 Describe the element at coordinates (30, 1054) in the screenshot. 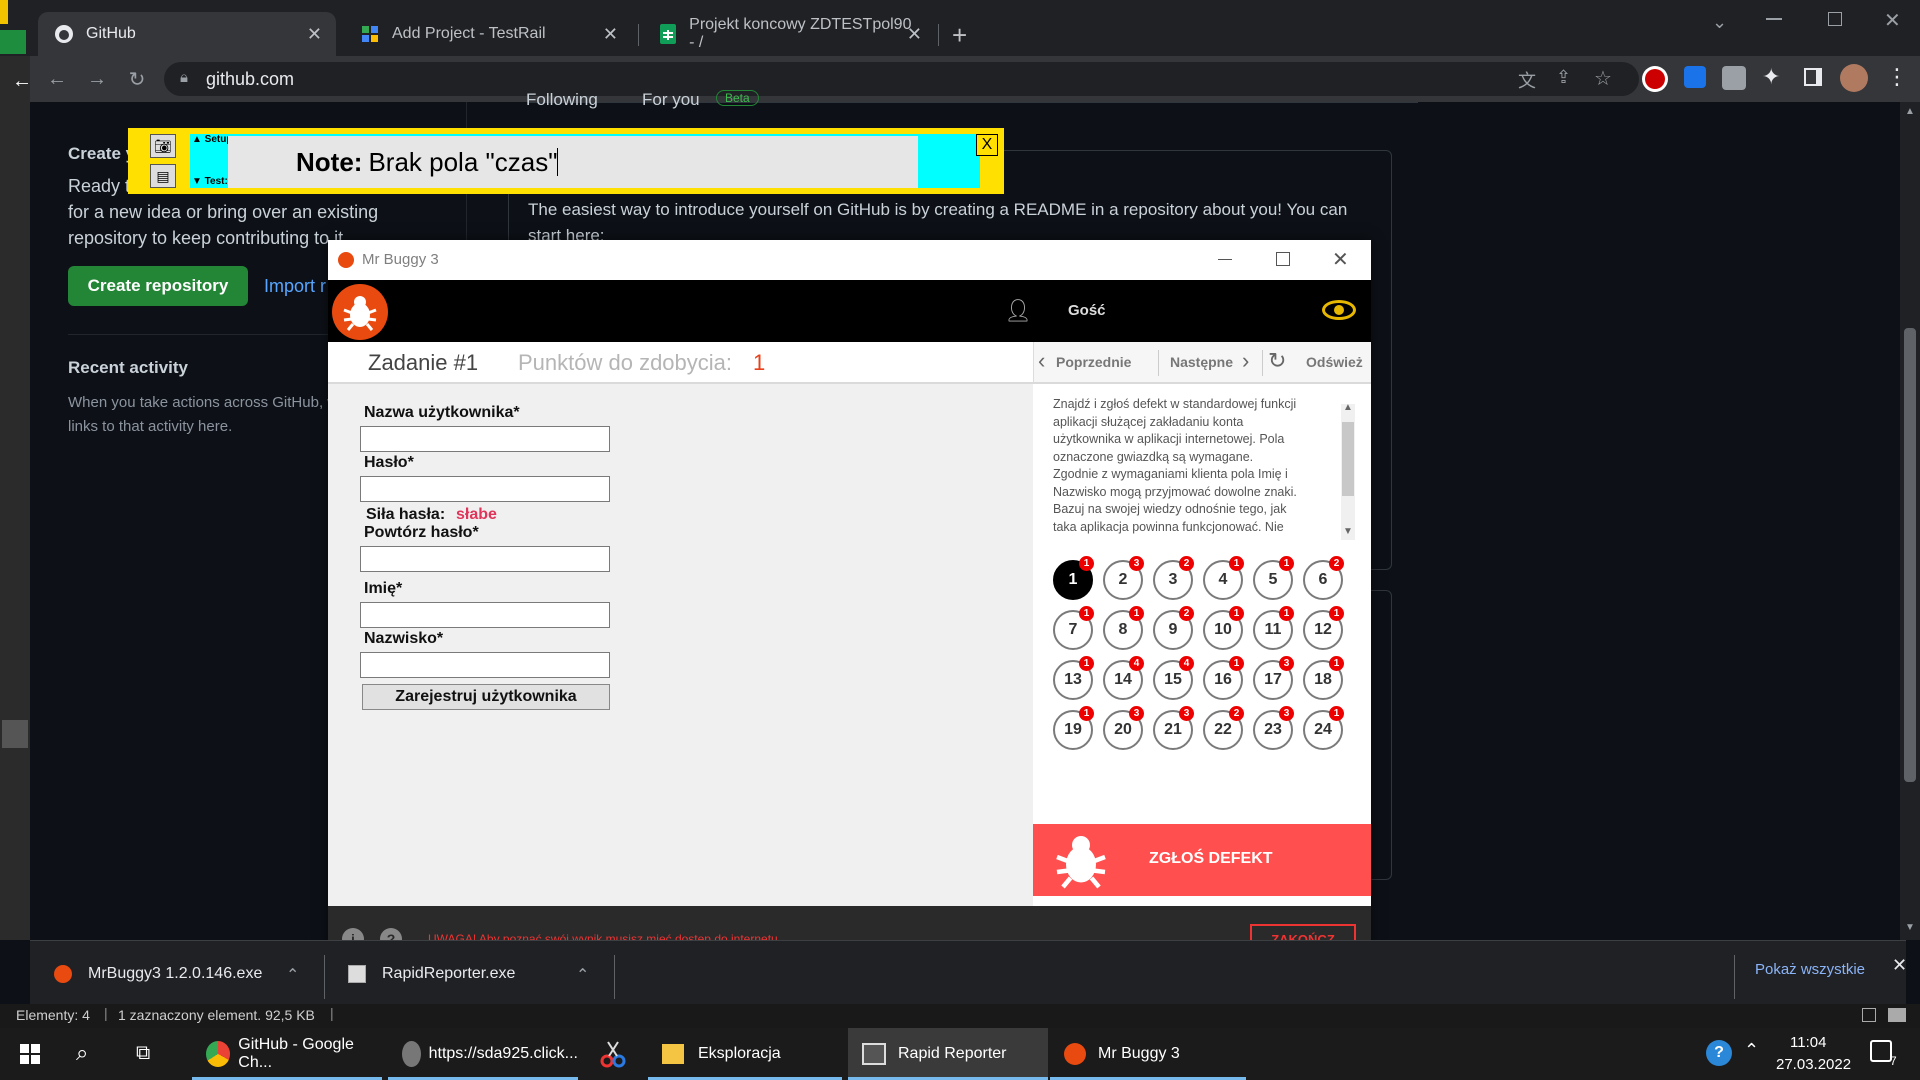

I see `windows-start-icon` at that location.